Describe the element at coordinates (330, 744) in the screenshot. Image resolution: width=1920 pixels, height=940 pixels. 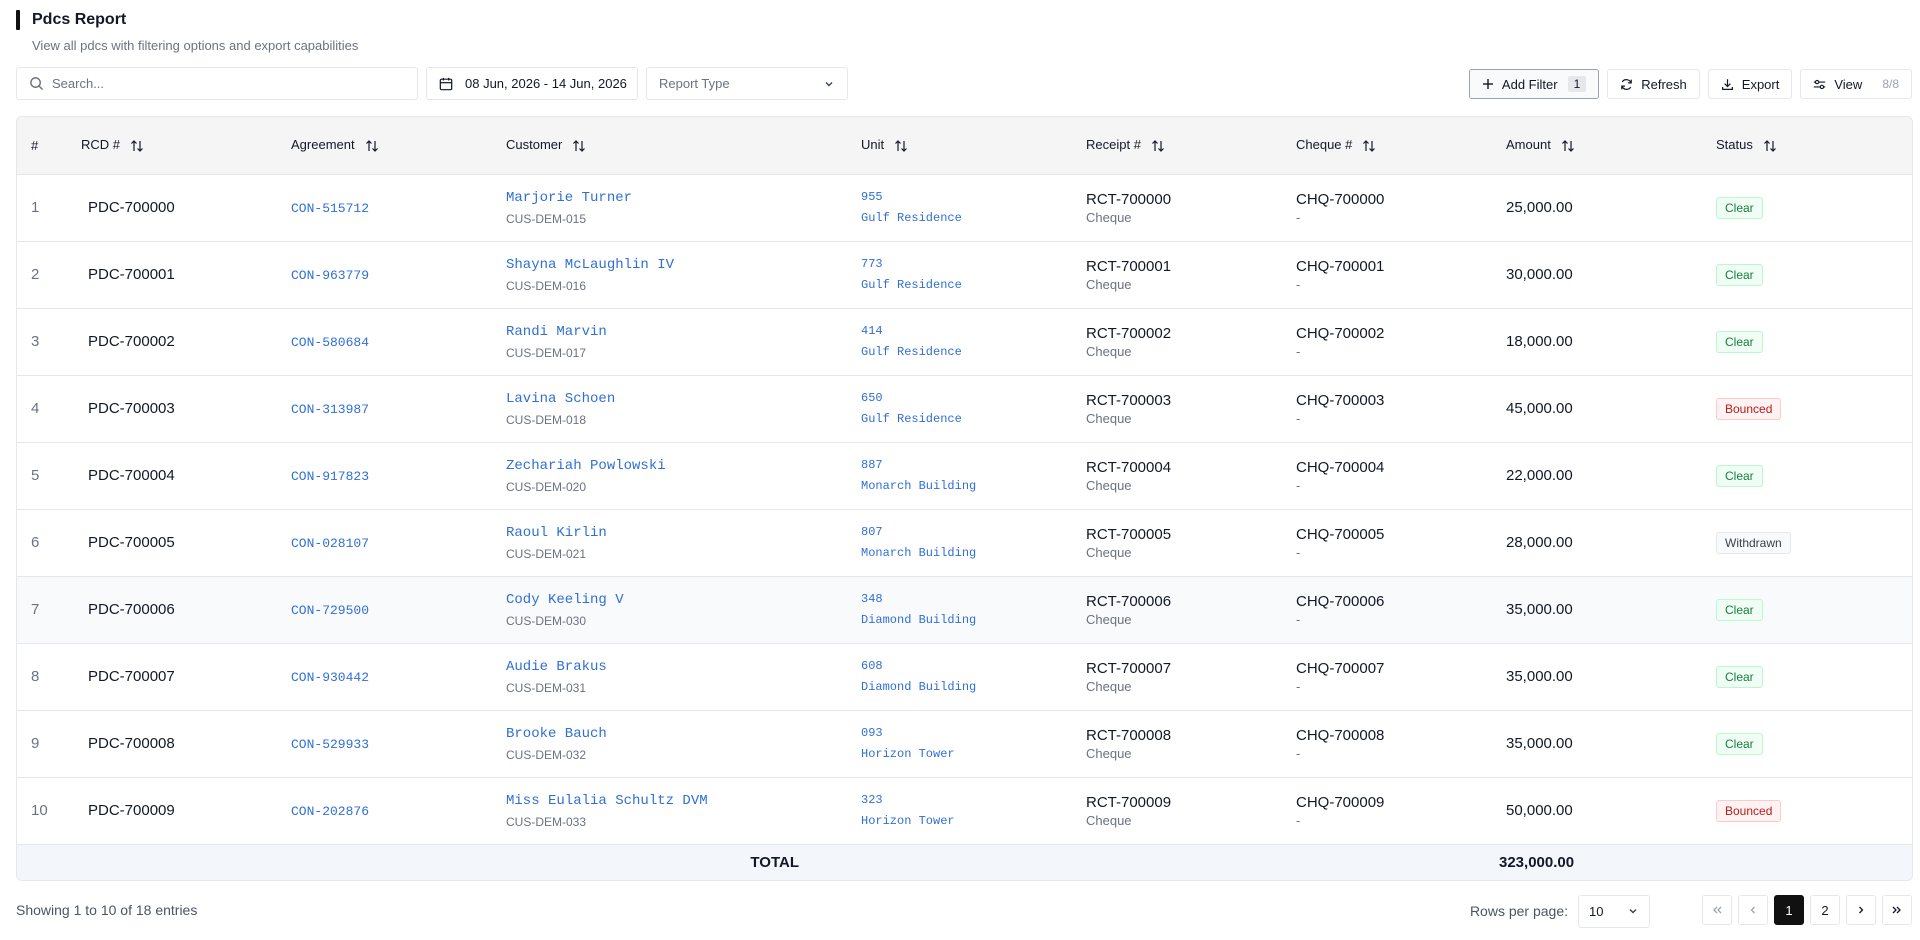
I see `agreement-link: CON-529933` at that location.